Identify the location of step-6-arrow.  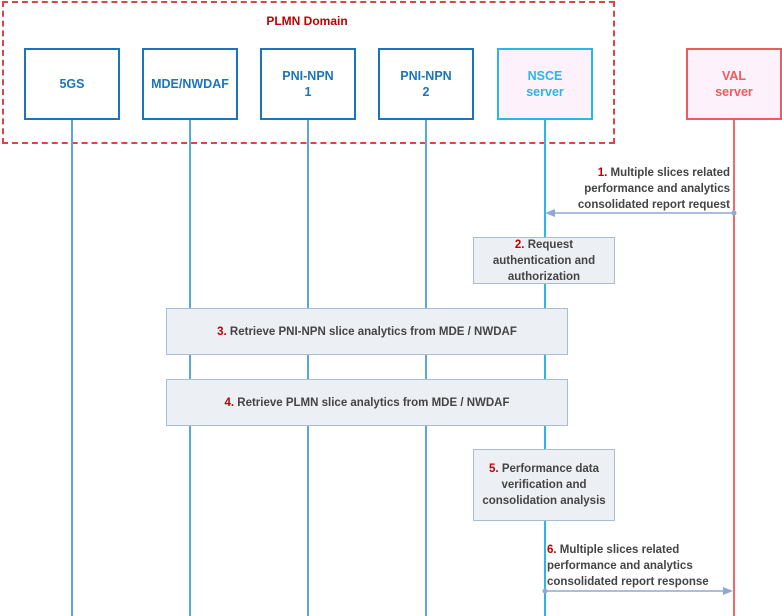
(637, 591).